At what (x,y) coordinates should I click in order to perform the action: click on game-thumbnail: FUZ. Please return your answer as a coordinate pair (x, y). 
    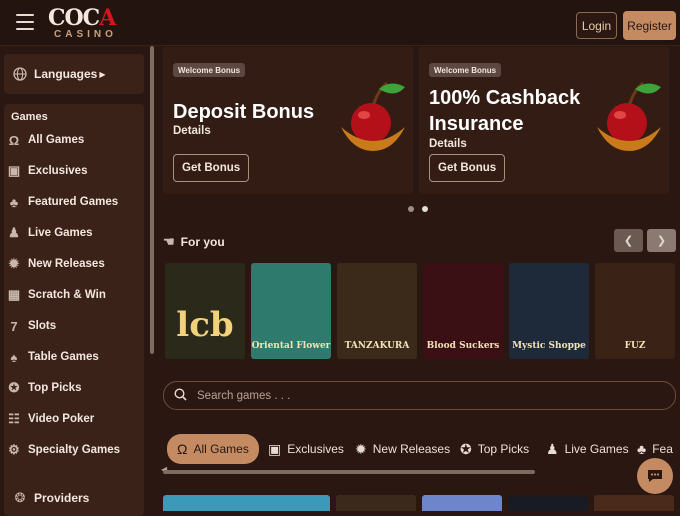
    Looking at the image, I should click on (635, 311).